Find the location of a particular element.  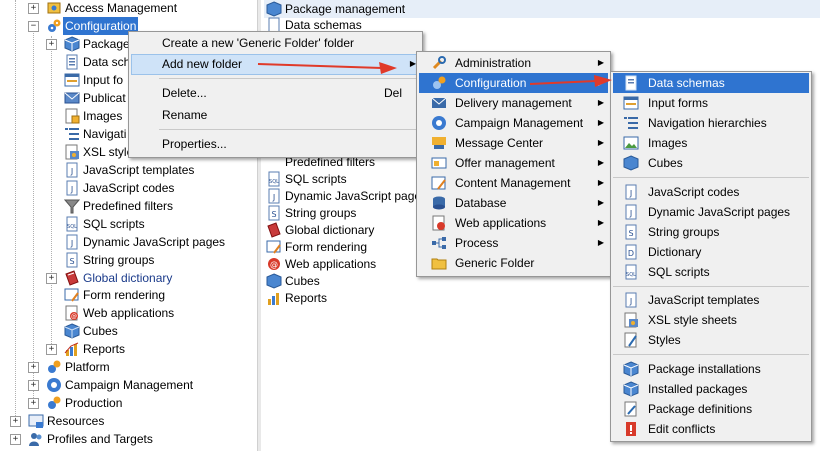

submenu-item-dictionary: D Dictionary is located at coordinates (711, 252).